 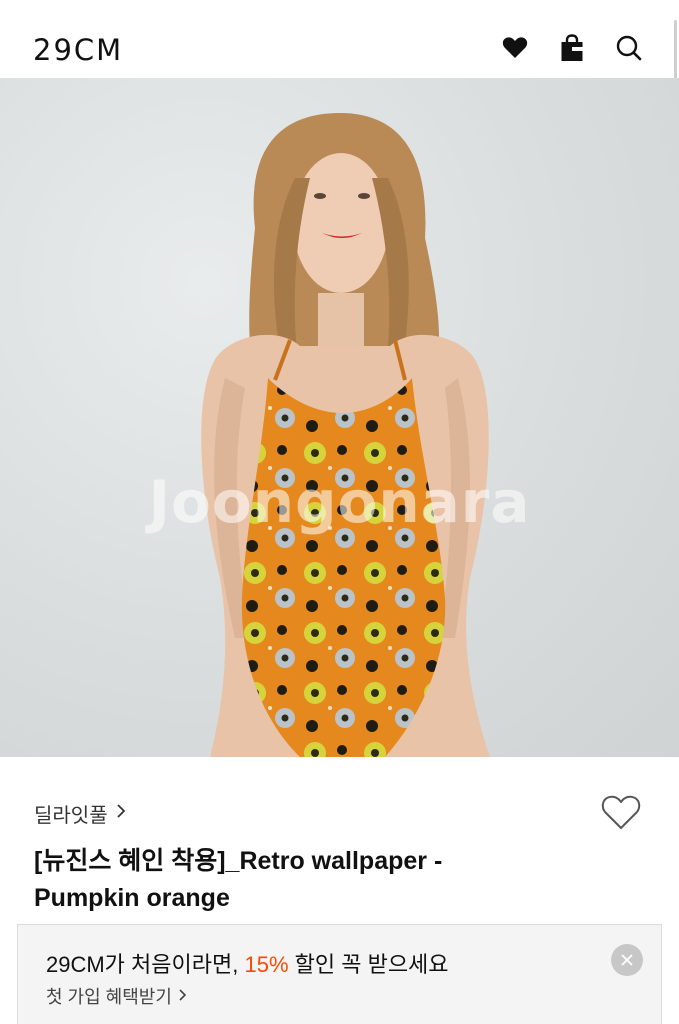 I want to click on signup-promo-banner: 29CM가 처음이라면, 15% 할인 꼭 받으세요 첫 가입 혜택받기, so click(x=339, y=974).